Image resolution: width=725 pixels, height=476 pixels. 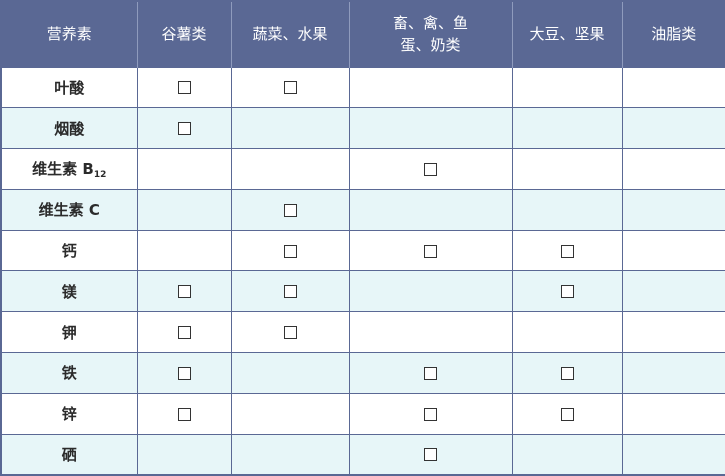 What do you see at coordinates (63, 168) in the screenshot?
I see `nutrient-name-text: 维生素 B` at bounding box center [63, 168].